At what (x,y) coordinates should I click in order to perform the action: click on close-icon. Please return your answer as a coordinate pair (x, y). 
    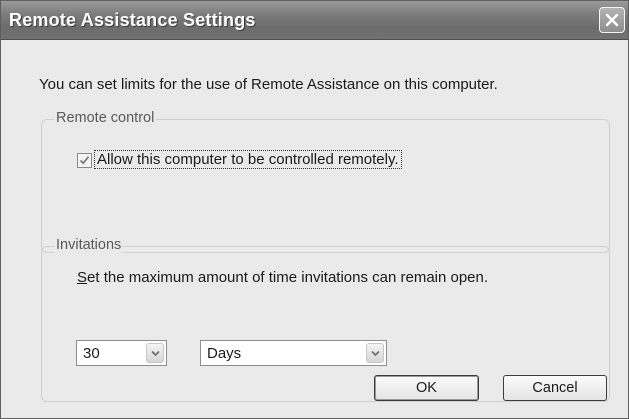
    Looking at the image, I should click on (612, 20).